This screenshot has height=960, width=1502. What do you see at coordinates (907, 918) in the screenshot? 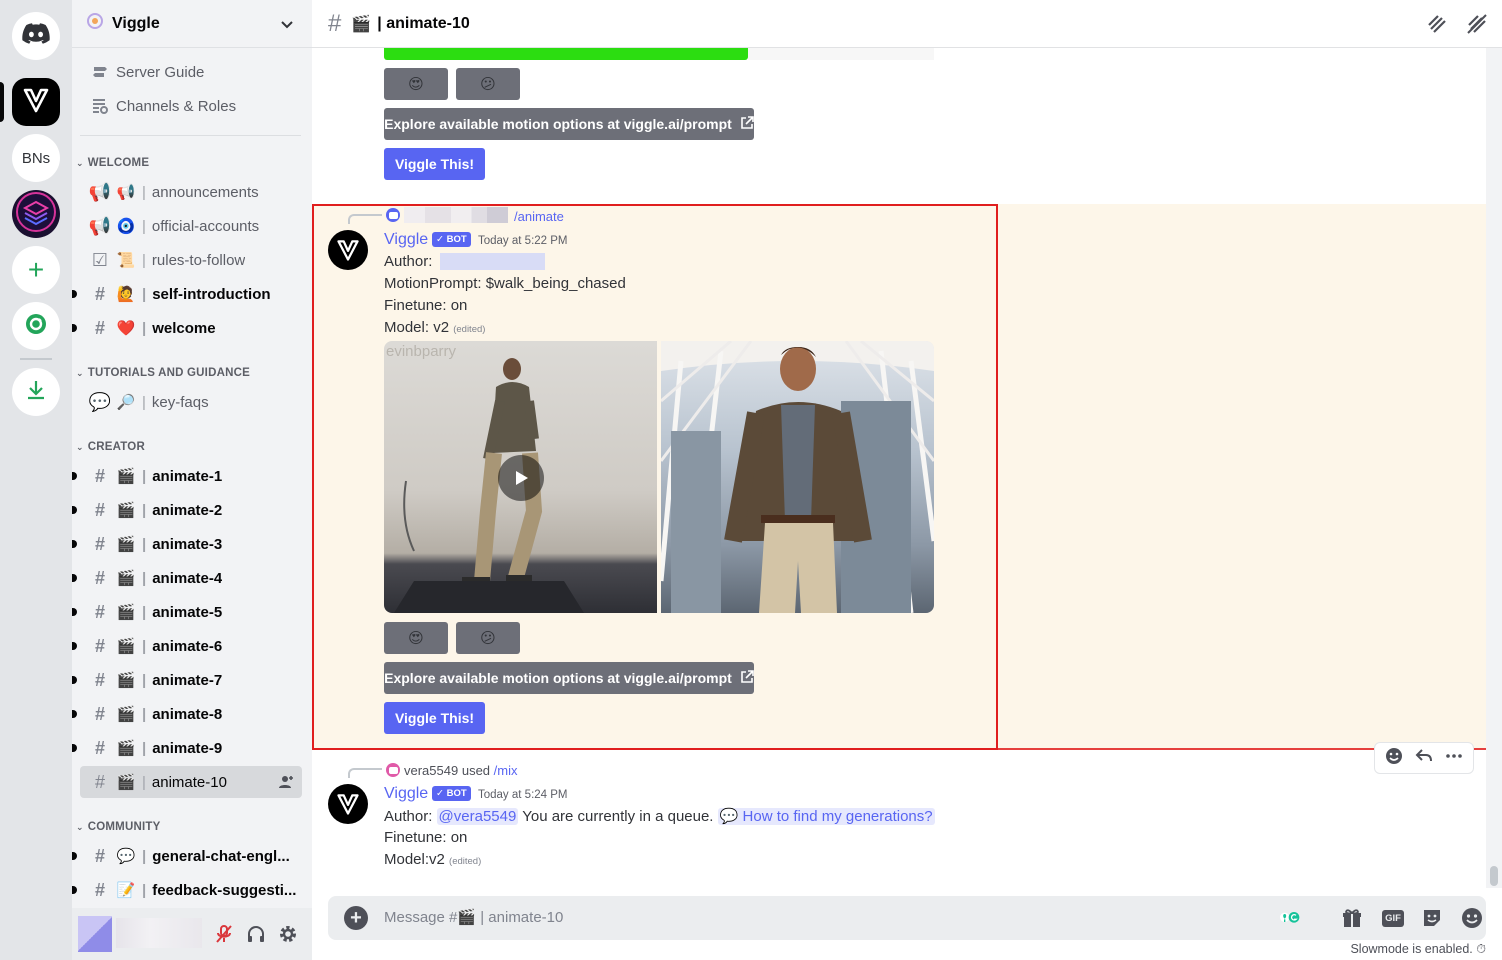
I see `message-composer: + Message #🎬 | animate-10 GIF` at bounding box center [907, 918].